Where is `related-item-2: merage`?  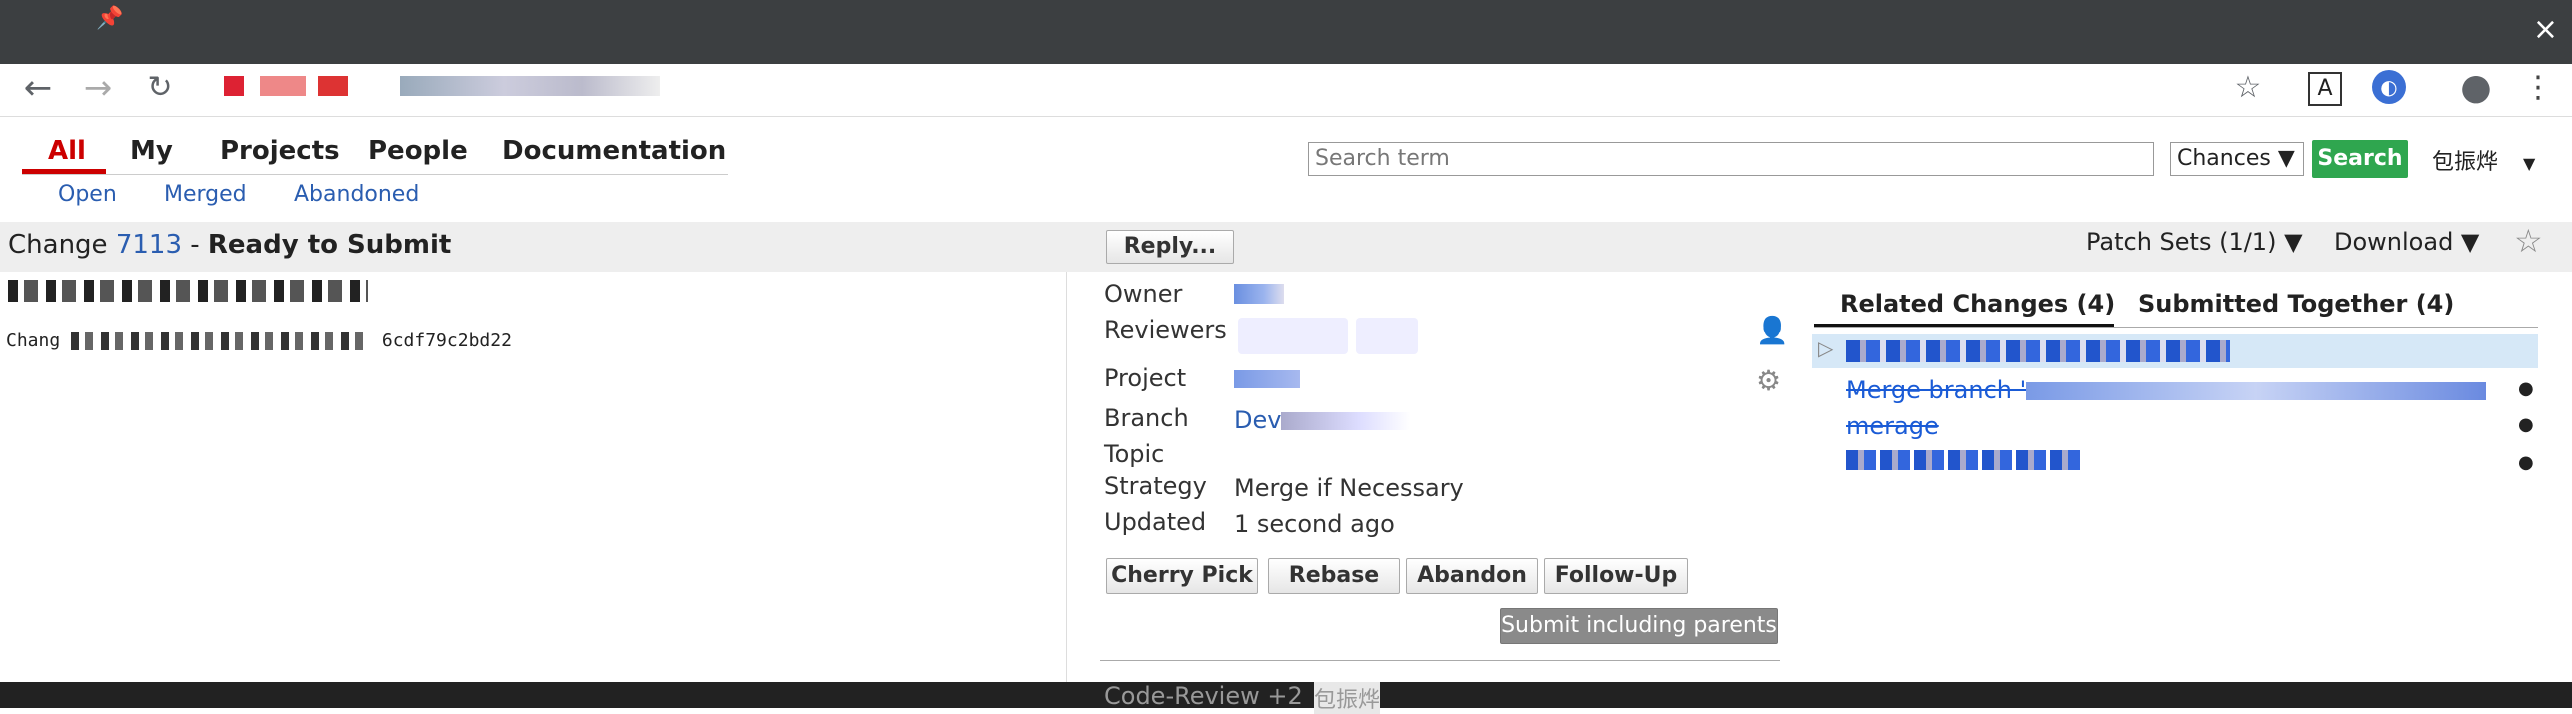
related-item-2: merage is located at coordinates (1892, 426).